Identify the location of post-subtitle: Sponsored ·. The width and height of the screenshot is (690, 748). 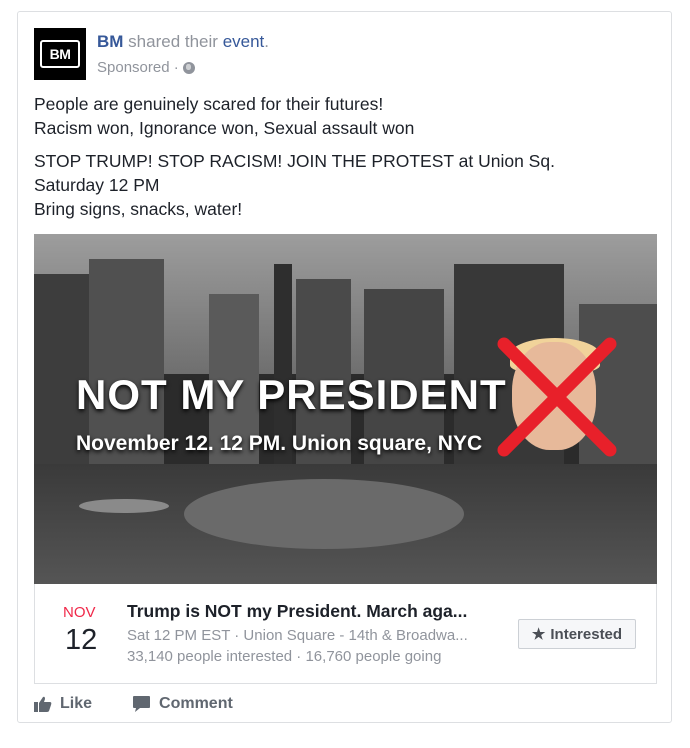
(146, 67).